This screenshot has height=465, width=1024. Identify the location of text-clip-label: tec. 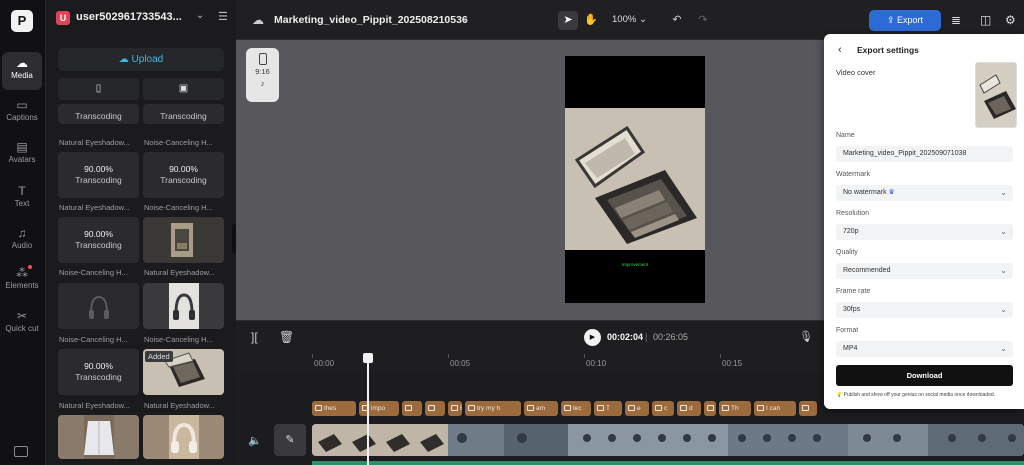
(577, 408).